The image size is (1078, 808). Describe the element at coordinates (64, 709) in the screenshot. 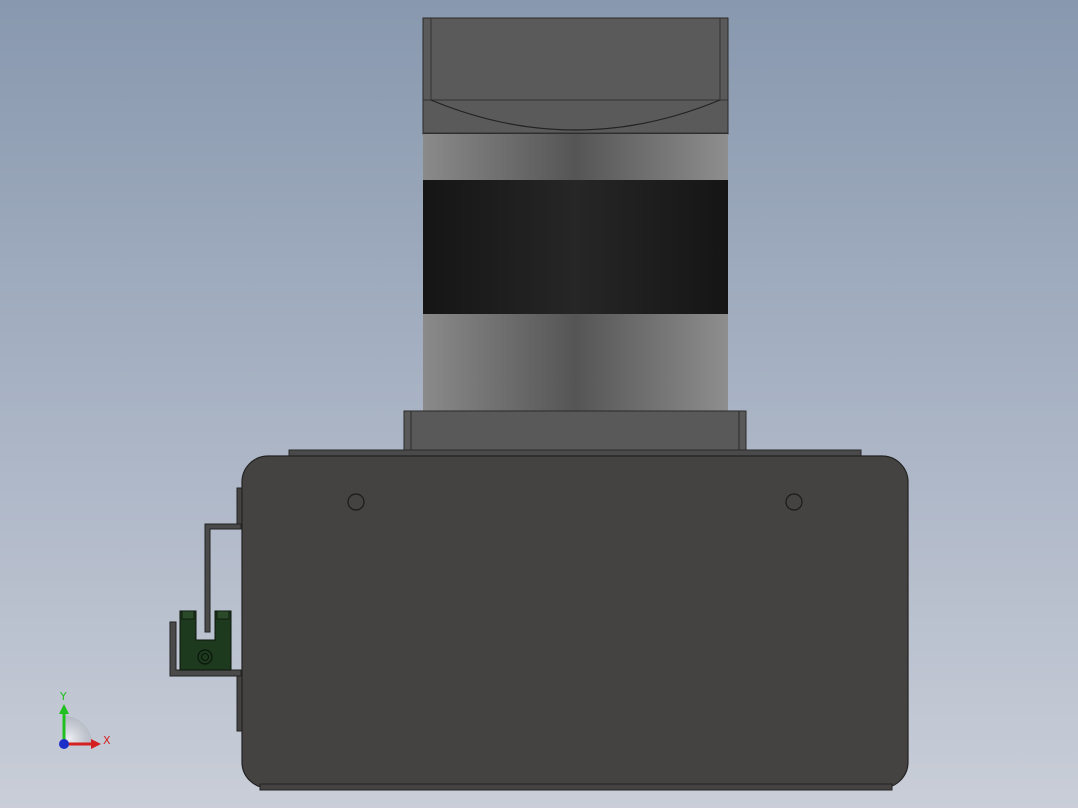

I see `y-axis-arrow-icon` at that location.